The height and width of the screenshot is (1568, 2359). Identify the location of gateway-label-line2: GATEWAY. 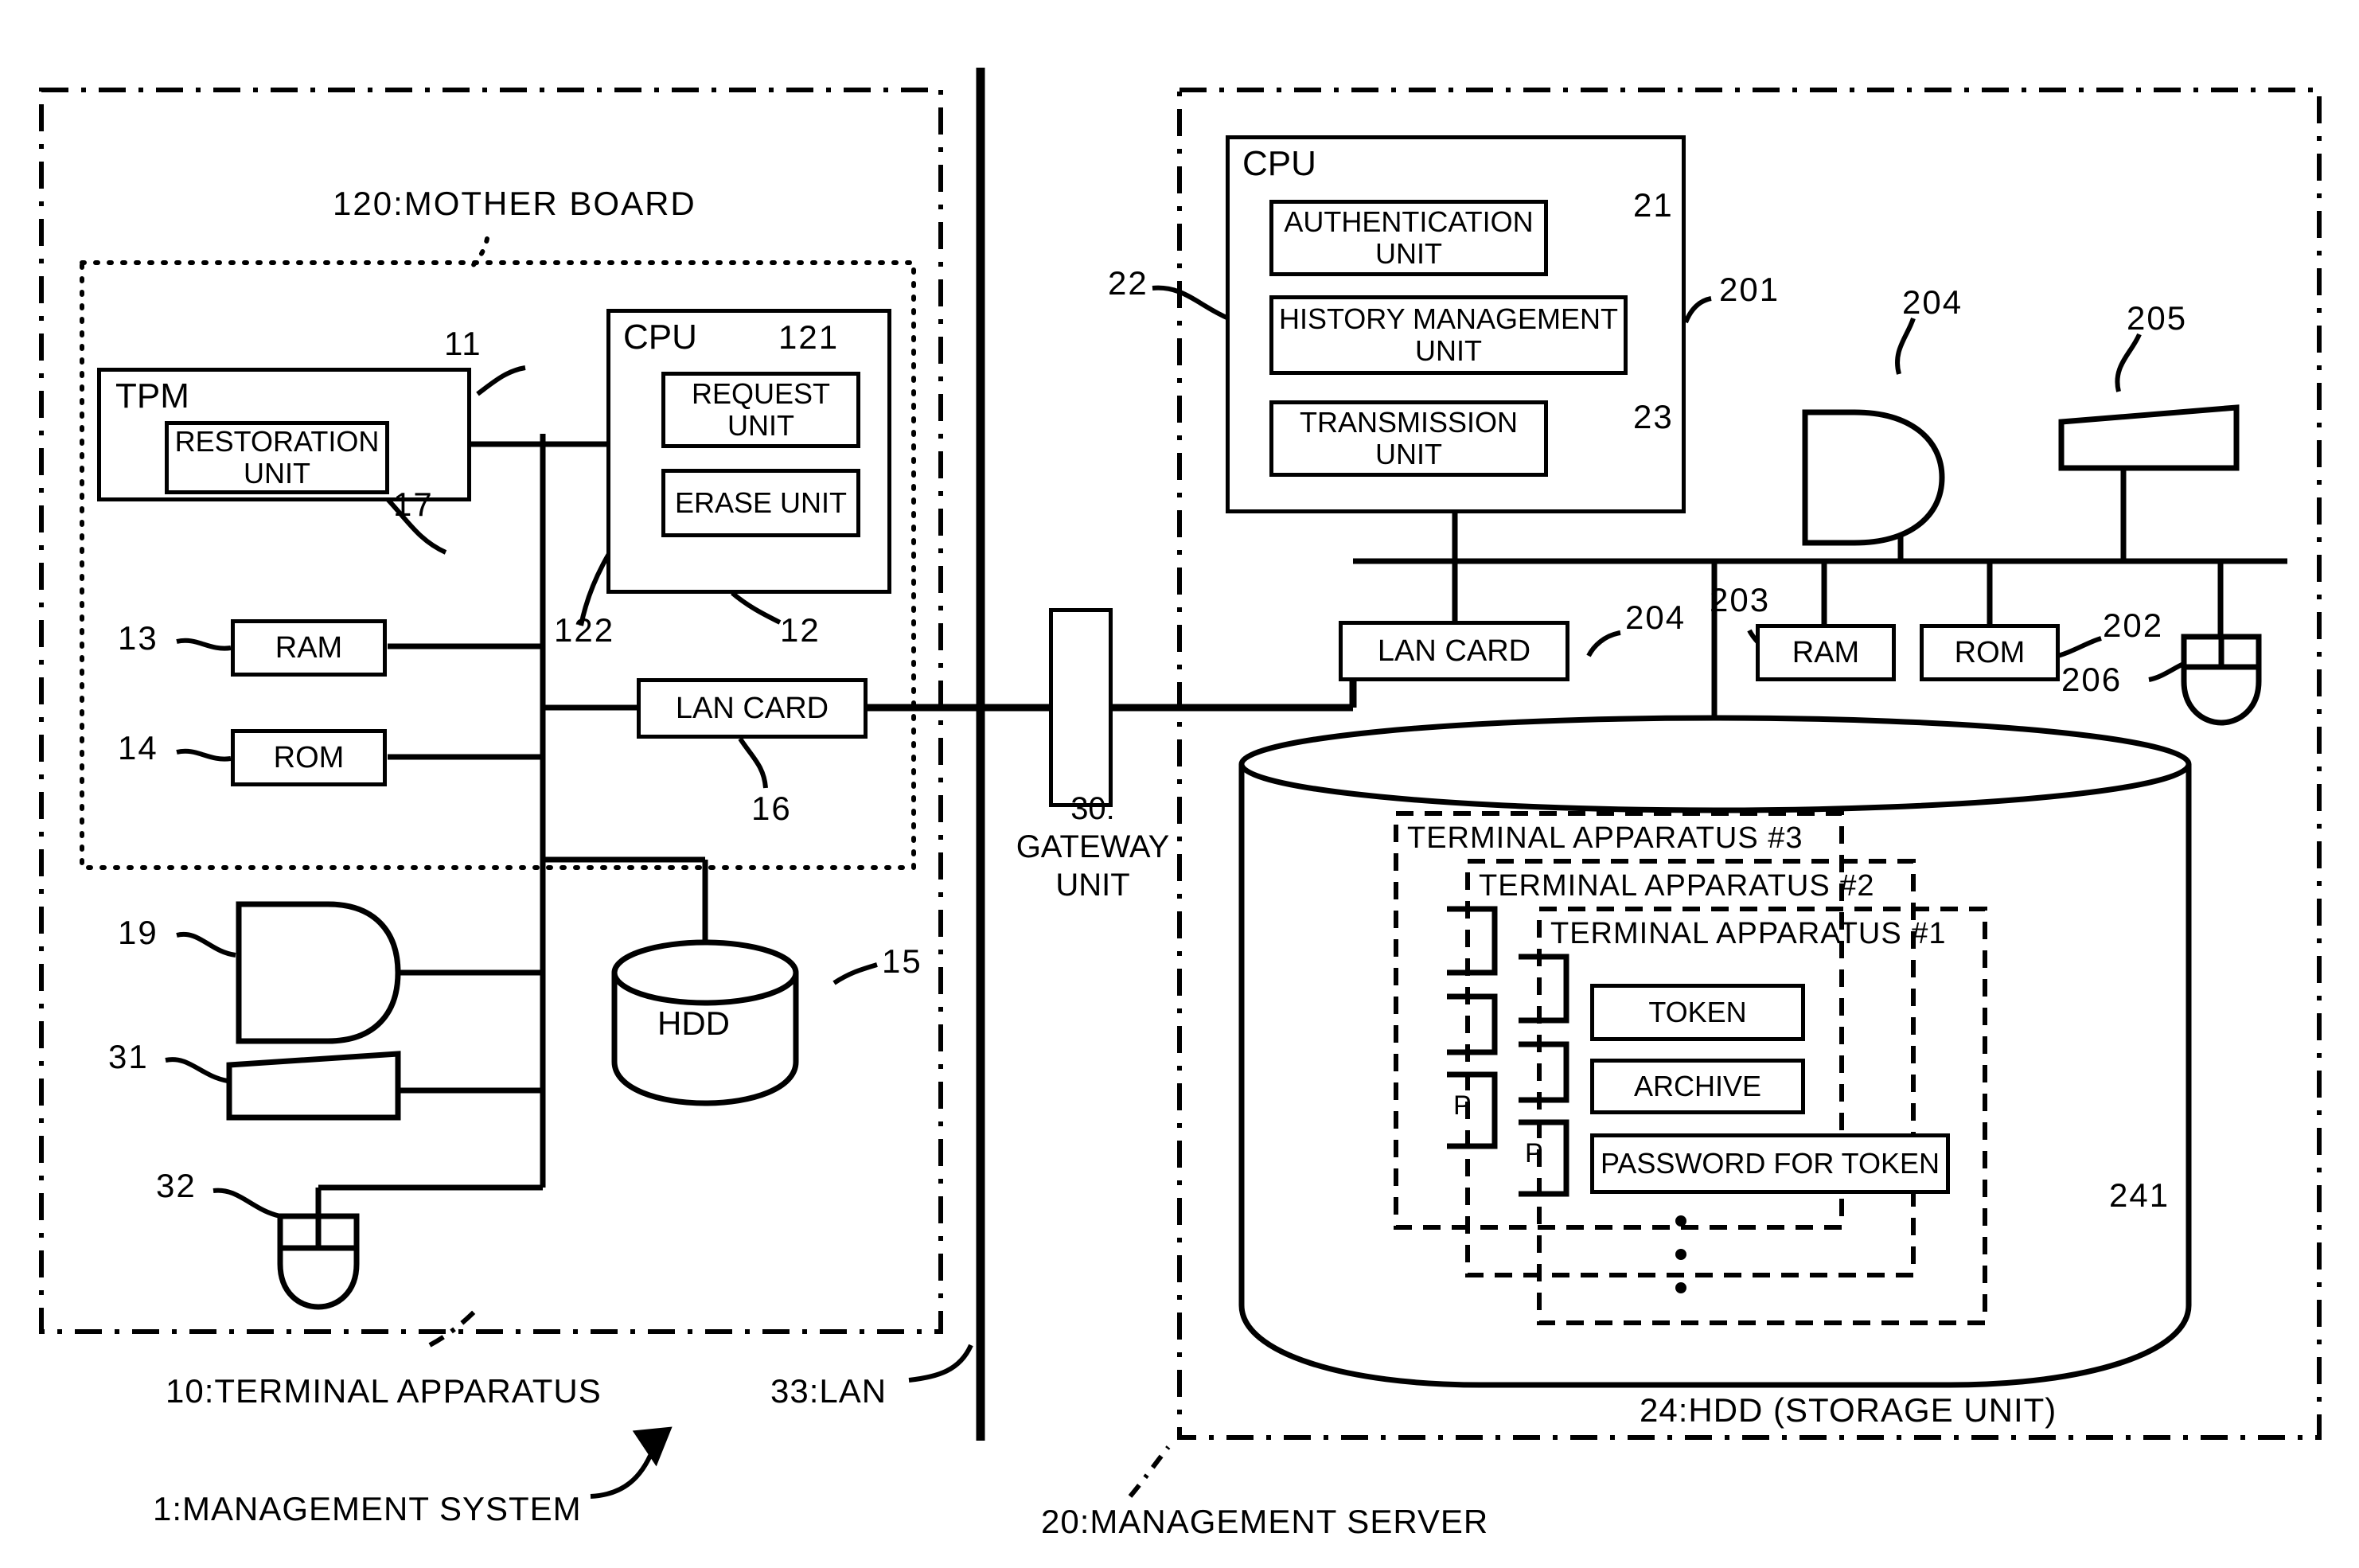
(1093, 847).